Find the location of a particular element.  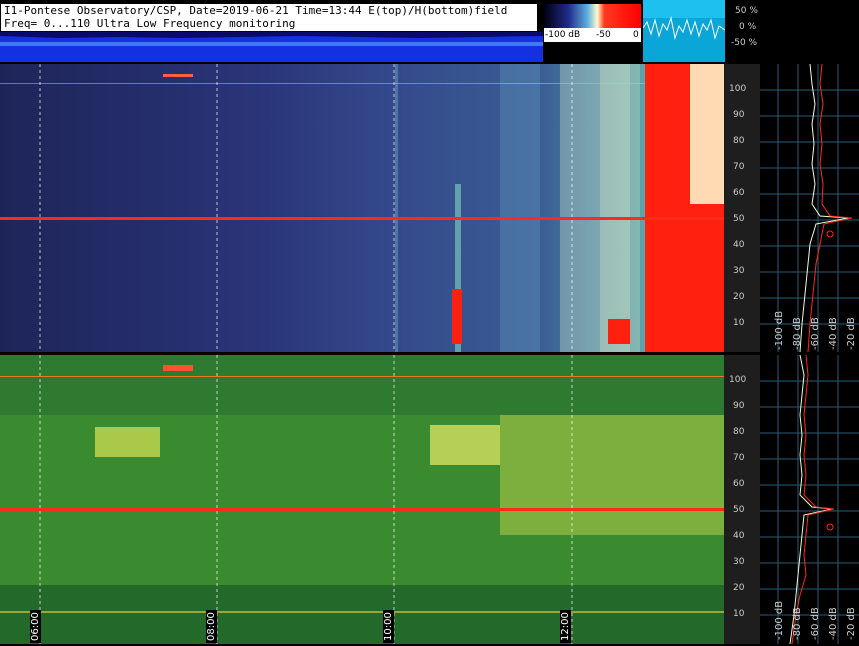

e-freq-tick-30: 30 is located at coordinates (739, 271).